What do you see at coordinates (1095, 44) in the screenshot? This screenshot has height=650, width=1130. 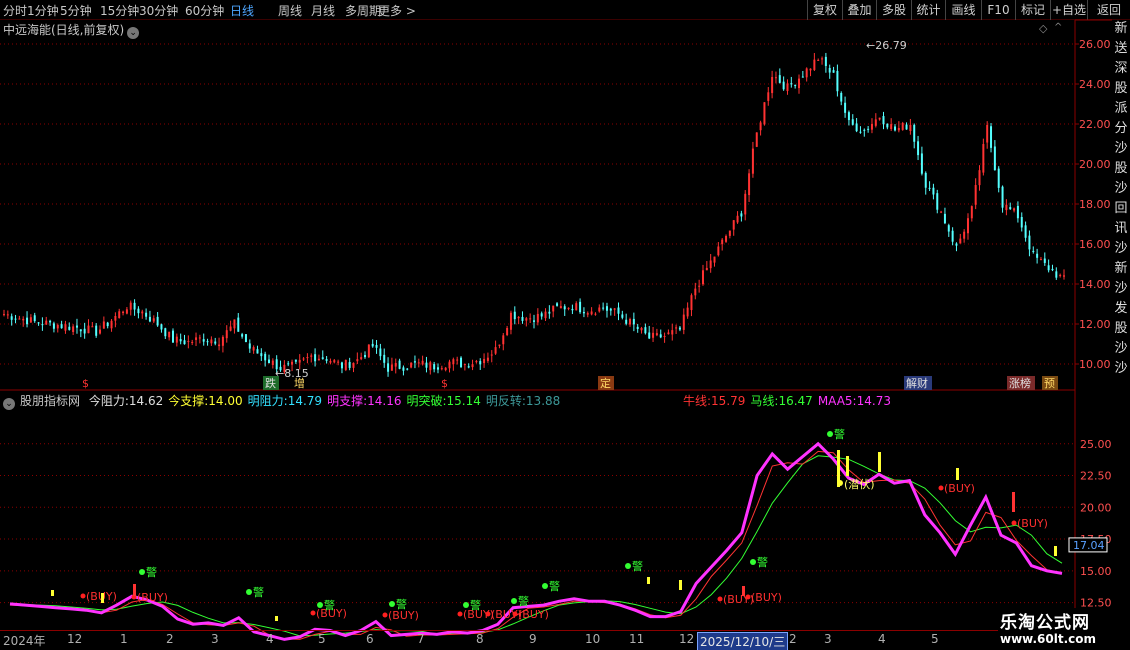 I see `main-y-tick-label: 26.00` at bounding box center [1095, 44].